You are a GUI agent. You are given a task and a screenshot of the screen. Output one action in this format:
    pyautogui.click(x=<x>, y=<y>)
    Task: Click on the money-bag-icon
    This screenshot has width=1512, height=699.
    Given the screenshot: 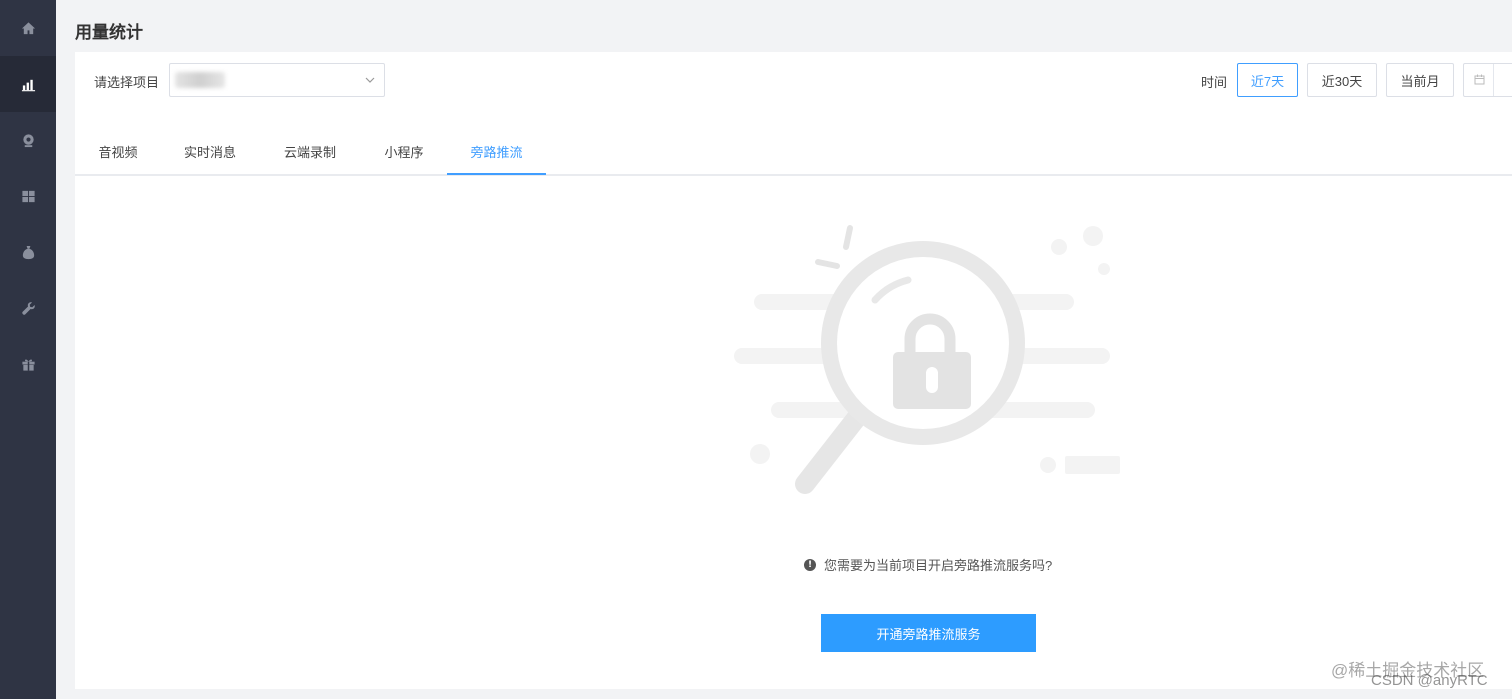 What is the action you would take?
    pyautogui.click(x=28, y=252)
    